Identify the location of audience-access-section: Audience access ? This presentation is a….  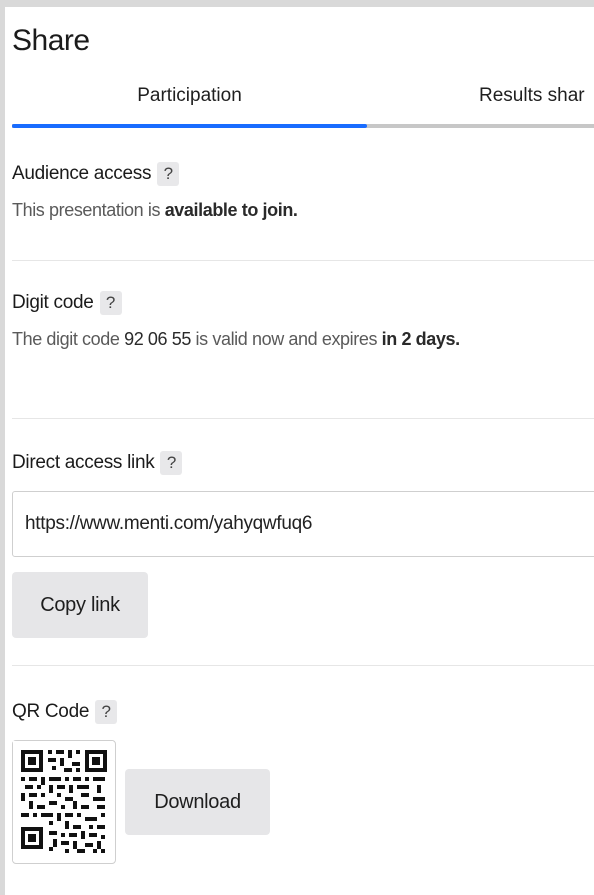
(303, 191).